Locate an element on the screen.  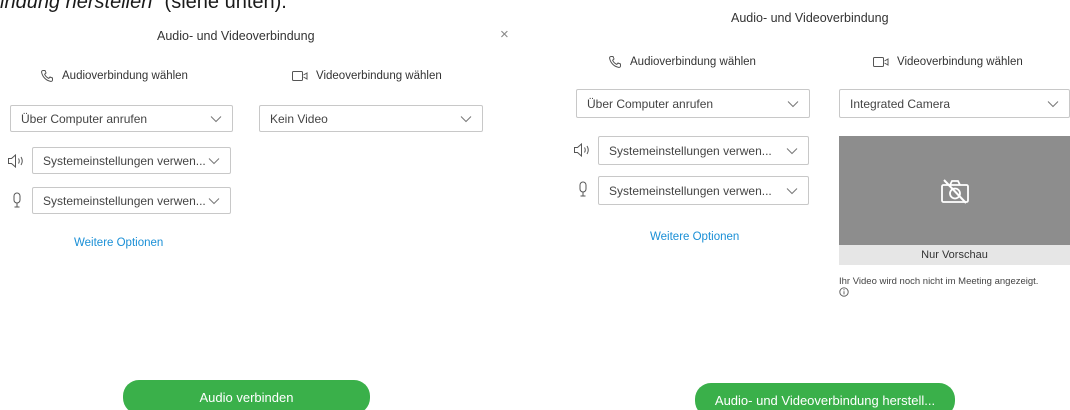
preview-only-label: Nur Vorschau is located at coordinates (954, 255).